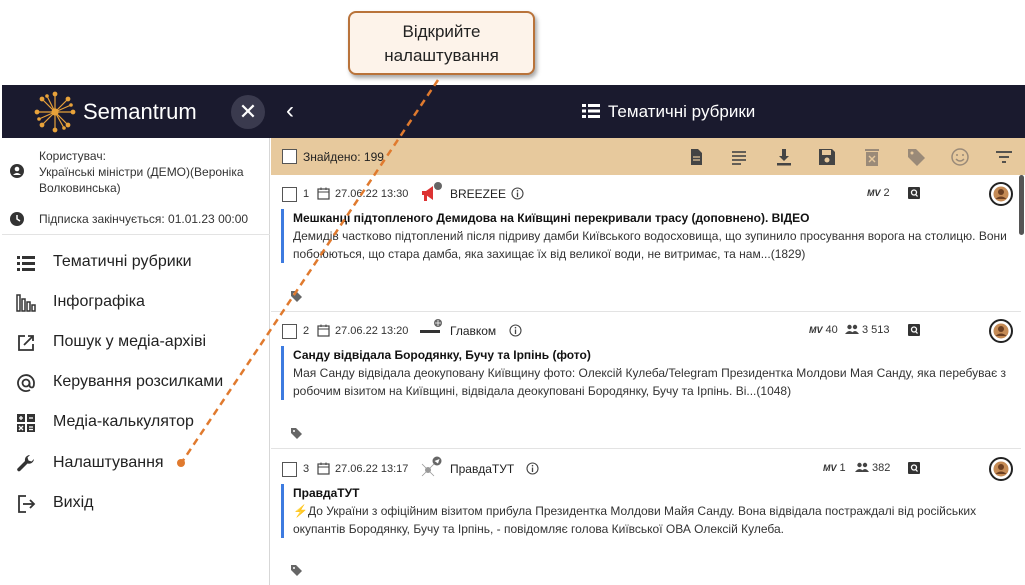 The width and height of the screenshot is (1025, 585). What do you see at coordinates (306, 194) in the screenshot?
I see `article-number: 1` at bounding box center [306, 194].